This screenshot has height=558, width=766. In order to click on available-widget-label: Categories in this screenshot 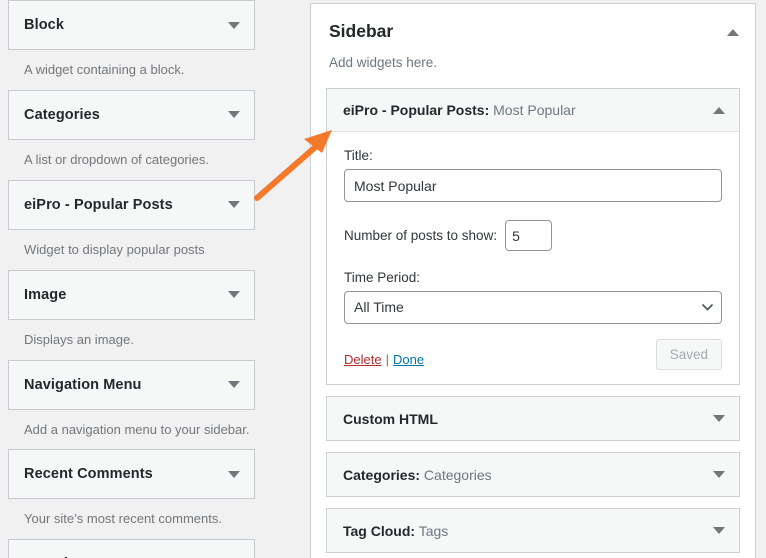, I will do `click(62, 114)`.